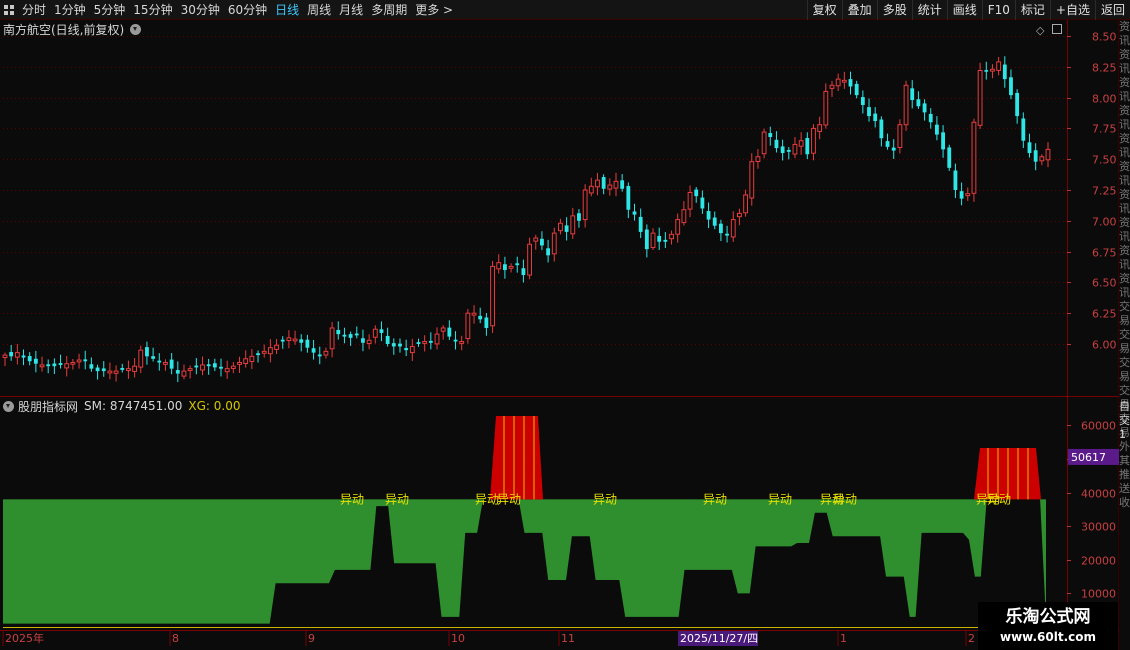 The width and height of the screenshot is (1130, 650). I want to click on date-label: 1, so click(843, 638).